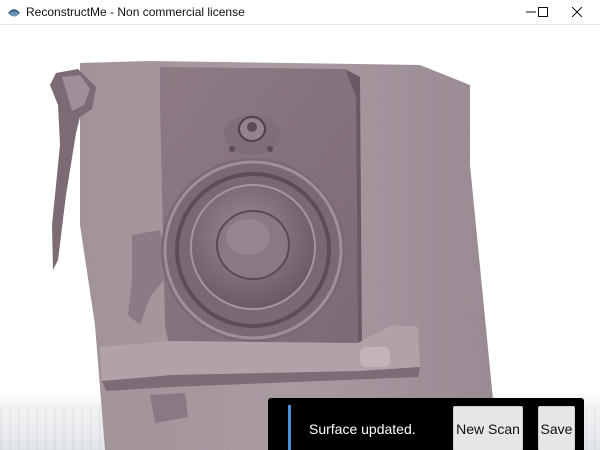  Describe the element at coordinates (362, 429) in the screenshot. I see `toast-message: Surface updated.` at that location.